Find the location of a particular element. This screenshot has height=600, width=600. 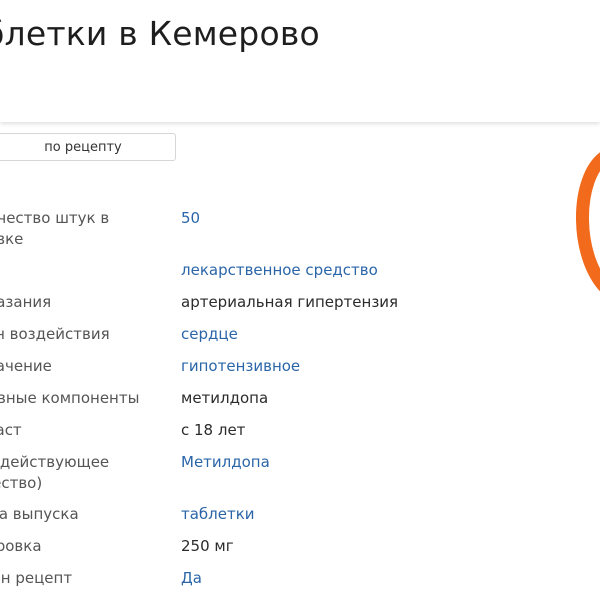

spec-value: 250 мг is located at coordinates (207, 546).